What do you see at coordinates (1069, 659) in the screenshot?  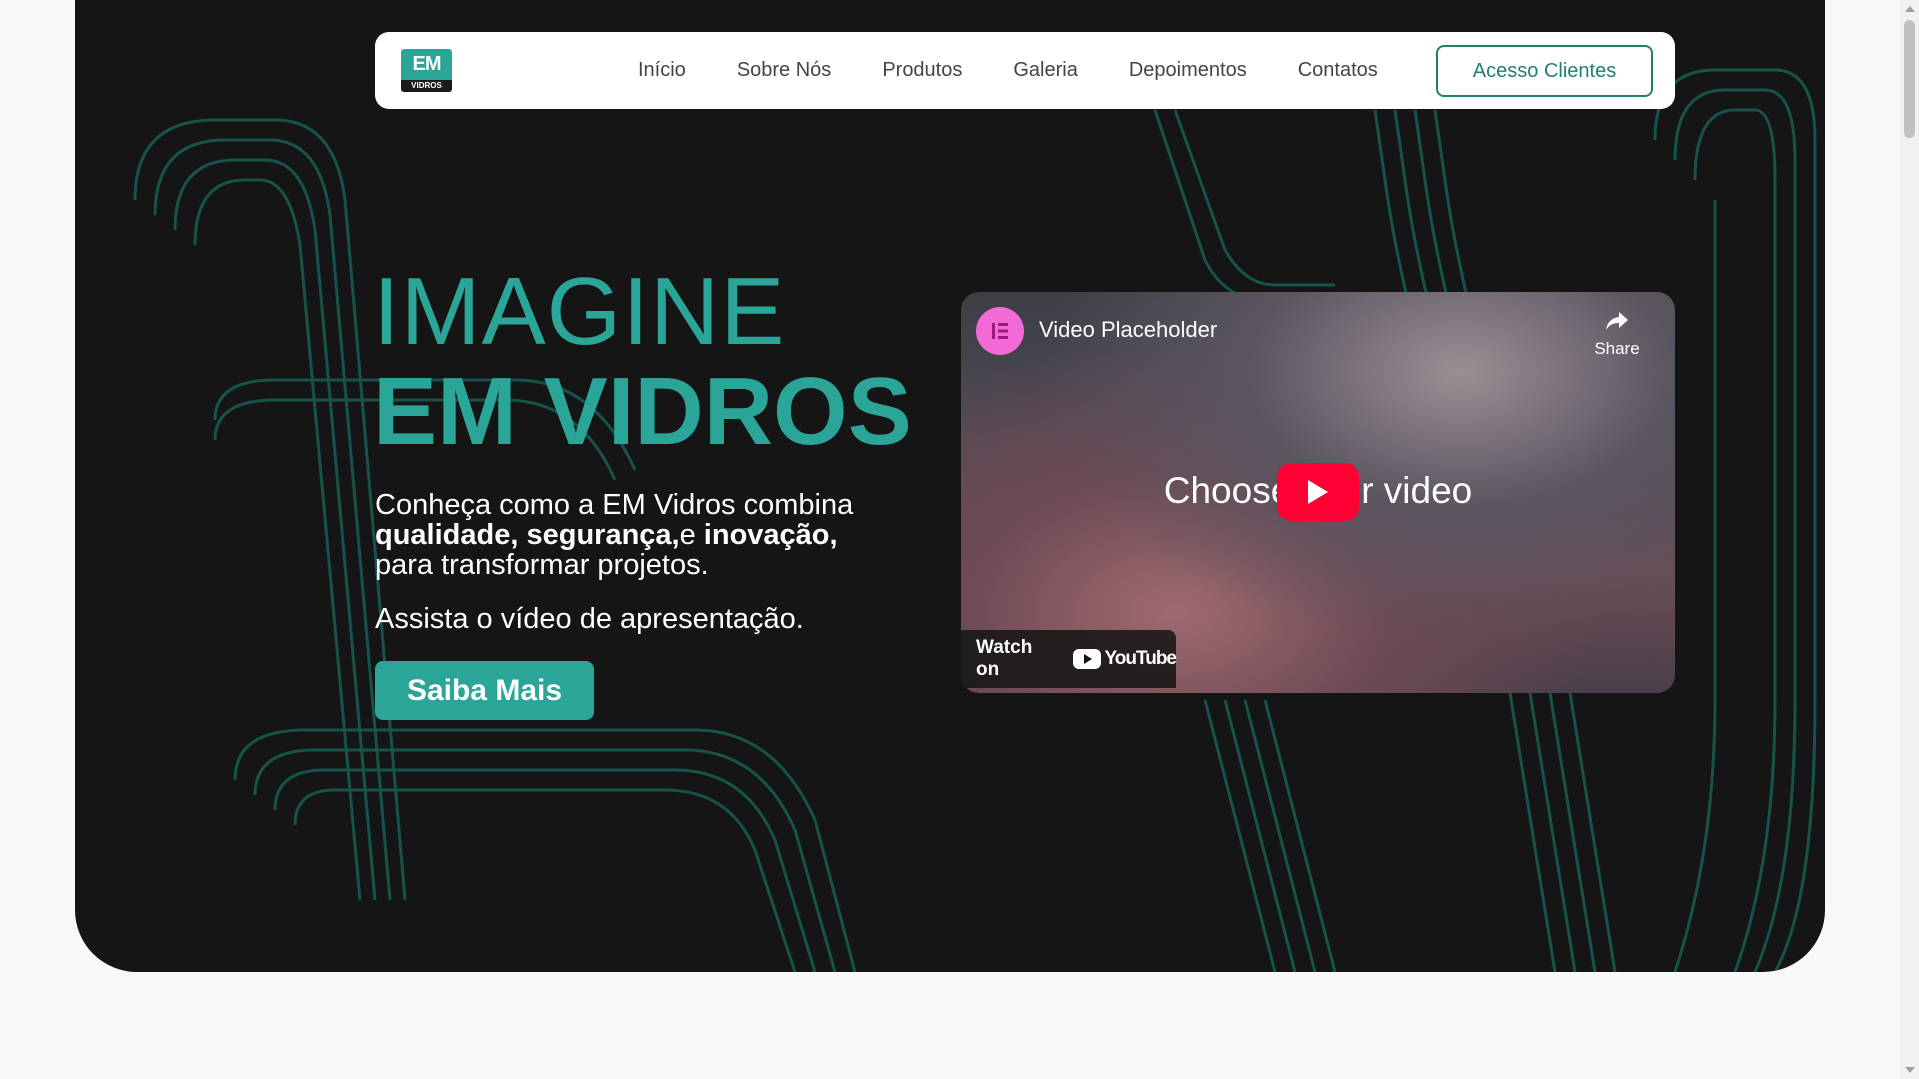 I see `watch-on-youtube-button: Watch on YouTube` at bounding box center [1069, 659].